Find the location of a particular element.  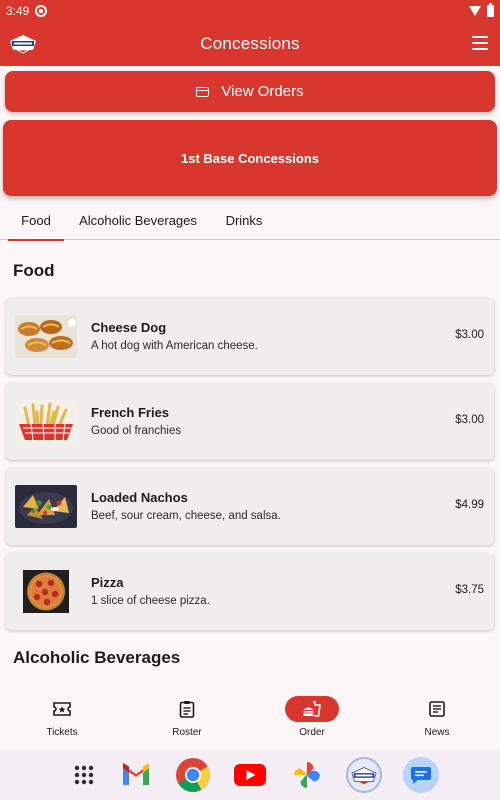

tab-drinks-label: Drinks is located at coordinates (244, 220).